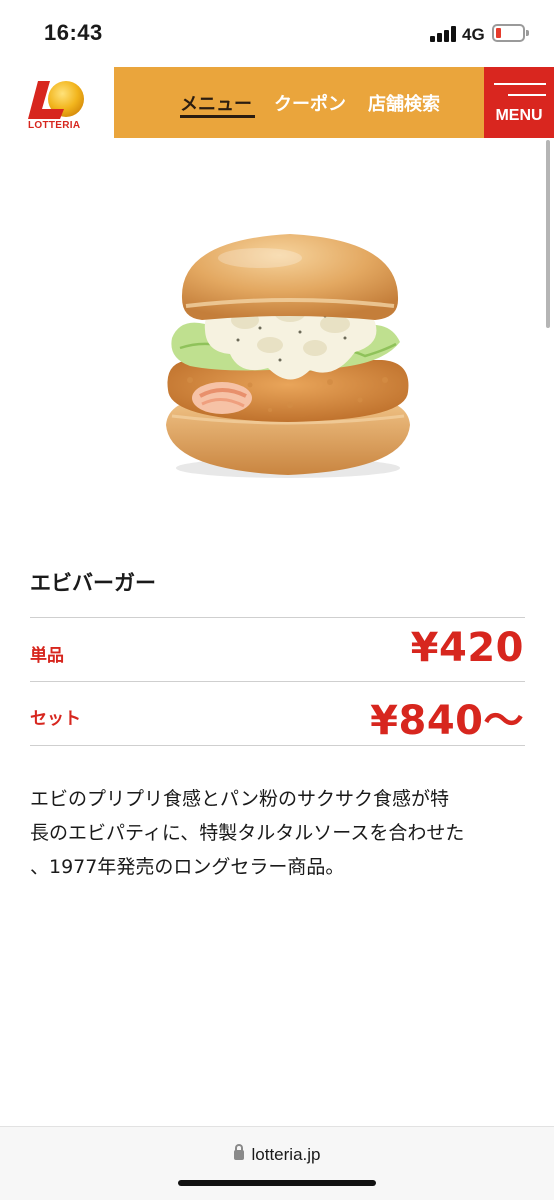  Describe the element at coordinates (73, 32) in the screenshot. I see `status-time: 16:43` at that location.